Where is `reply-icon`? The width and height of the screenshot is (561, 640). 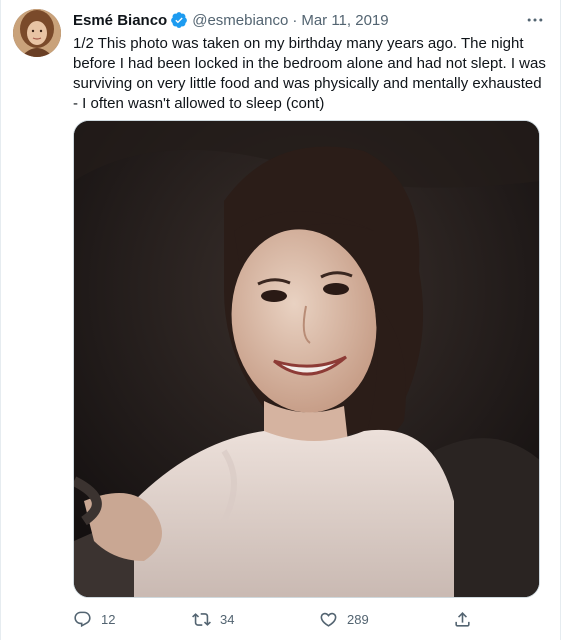 reply-icon is located at coordinates (82, 619).